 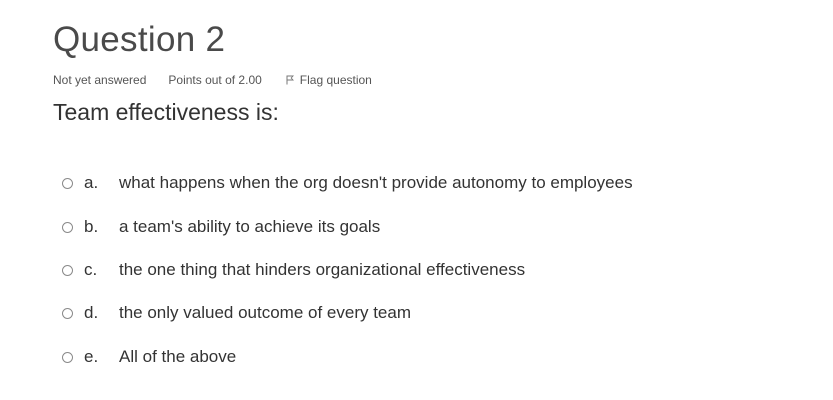 I want to click on answer-text: the only valued outcome of every team, so click(x=265, y=312).